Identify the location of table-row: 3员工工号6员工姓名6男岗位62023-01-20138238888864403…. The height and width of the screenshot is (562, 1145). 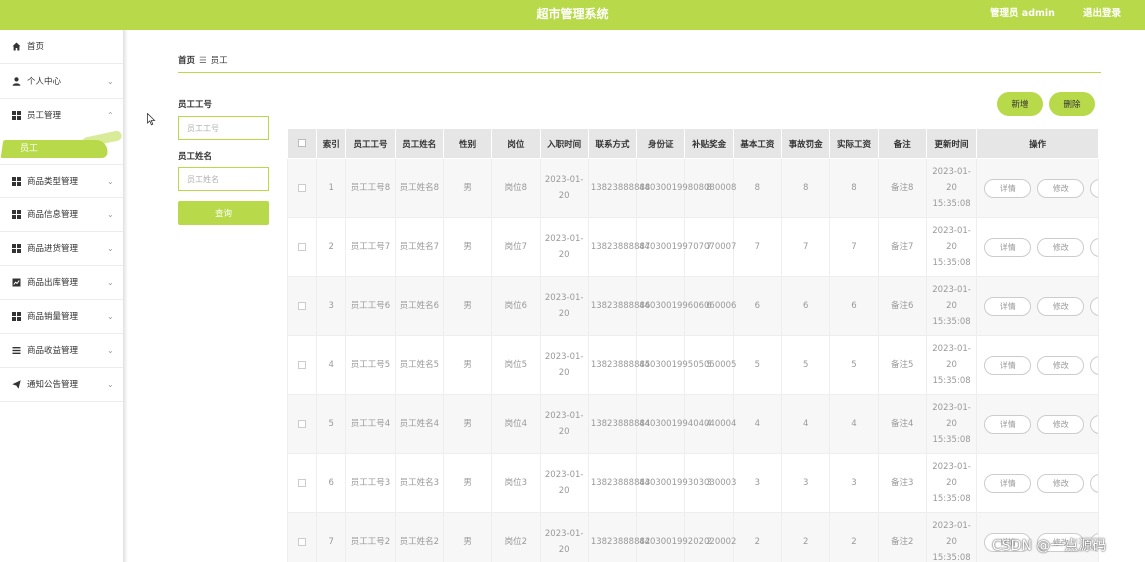
(693, 306).